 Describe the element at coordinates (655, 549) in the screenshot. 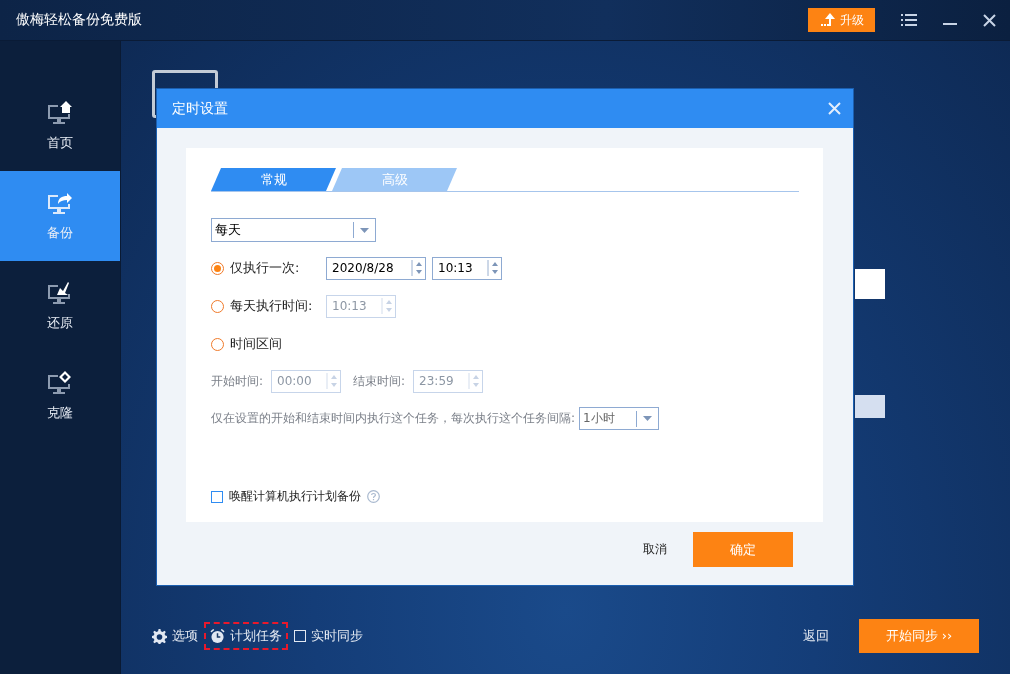

I see `cancel-button: 取消` at that location.